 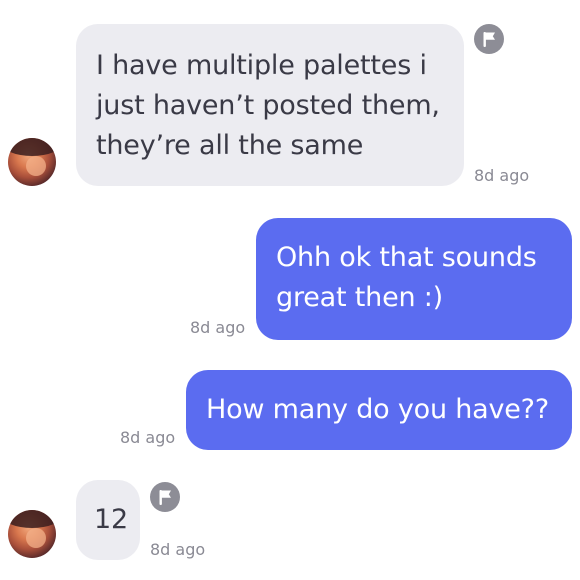 I want to click on message-bubble-outgoing: How many do you have??, so click(x=379, y=410).